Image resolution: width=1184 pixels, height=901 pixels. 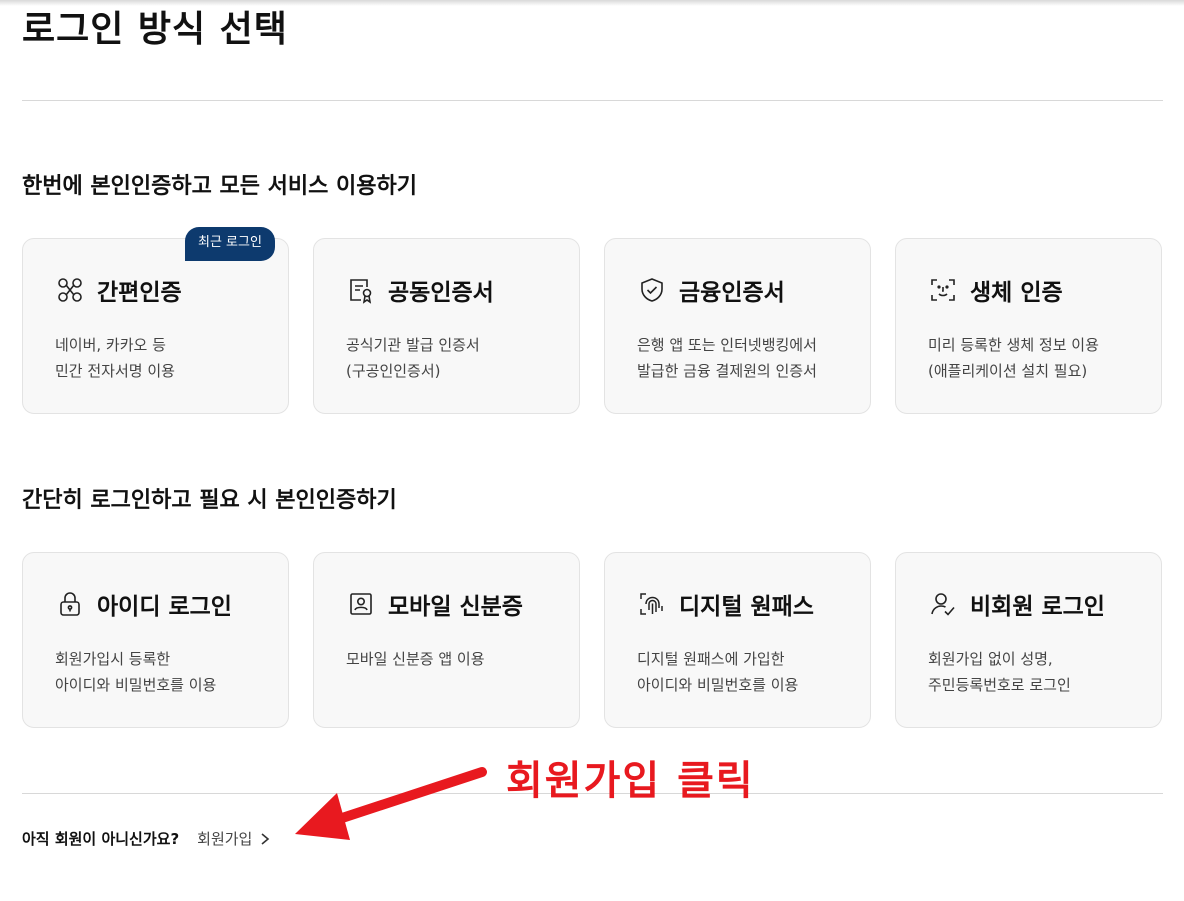 I want to click on fingerprint-icon, so click(x=652, y=604).